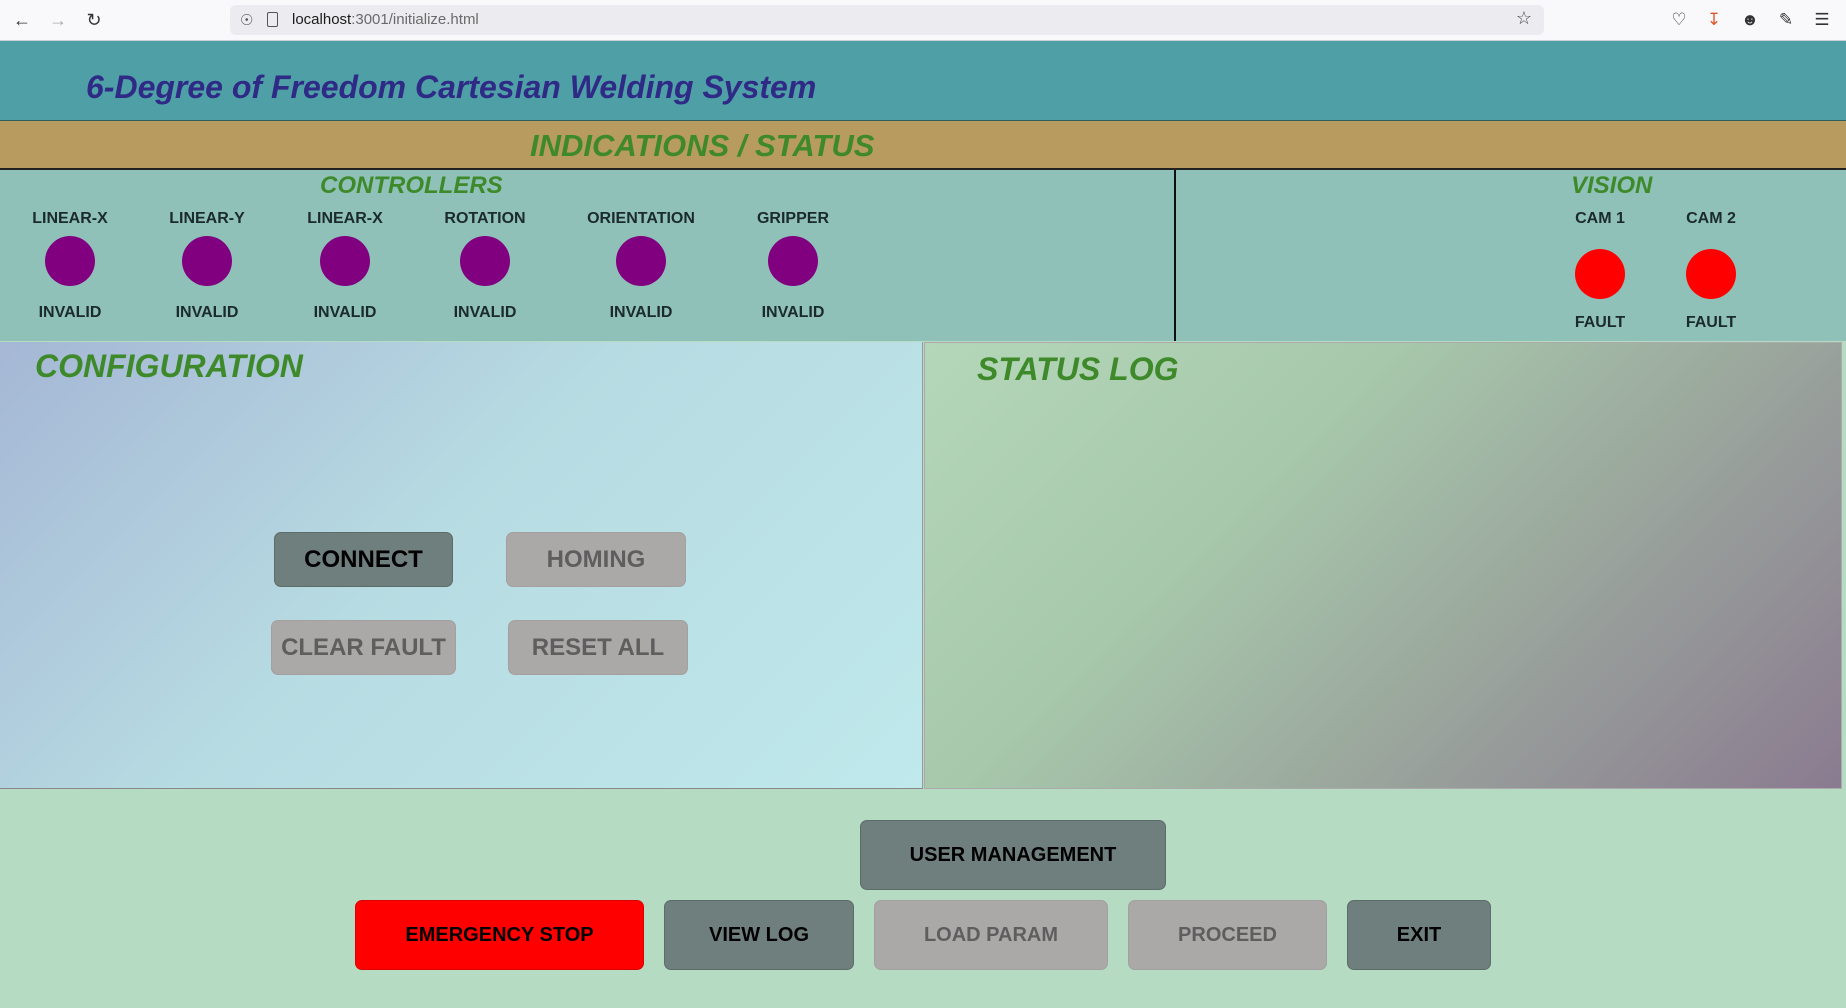 This screenshot has width=1846, height=1008. What do you see at coordinates (1714, 20) in the screenshot?
I see `download-icon: ↧` at bounding box center [1714, 20].